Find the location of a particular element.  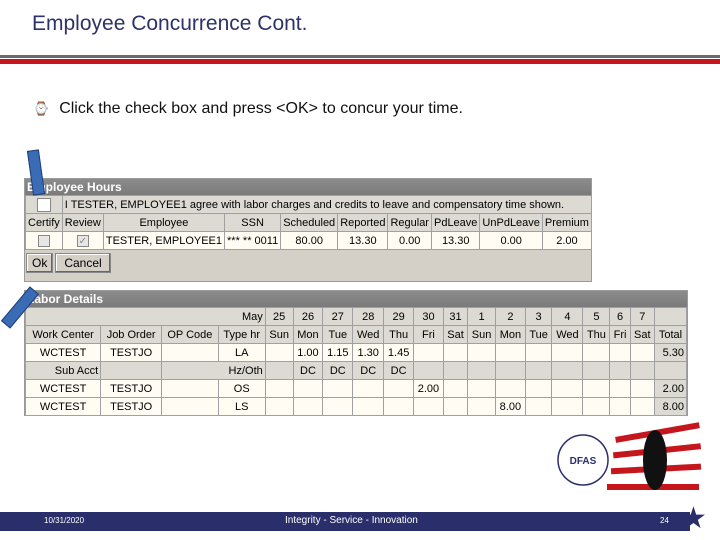

divider-gray is located at coordinates (360, 56).